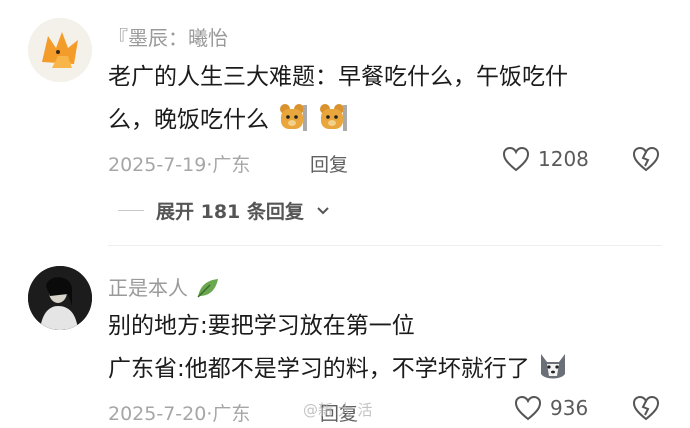  I want to click on like-count: 936, so click(569, 408).